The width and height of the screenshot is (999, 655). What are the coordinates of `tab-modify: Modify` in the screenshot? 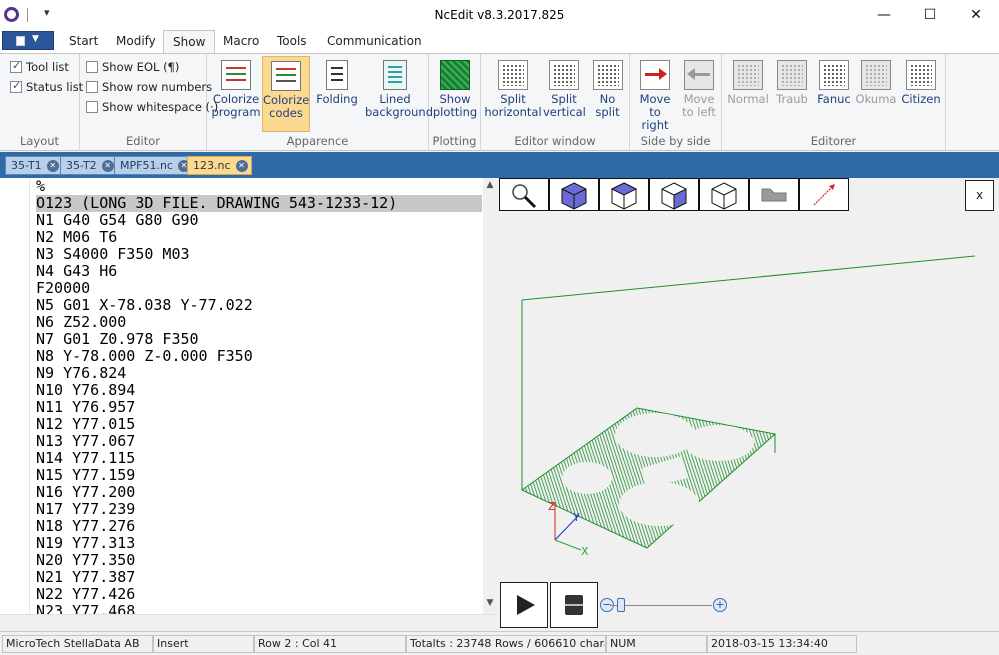 It's located at (136, 41).